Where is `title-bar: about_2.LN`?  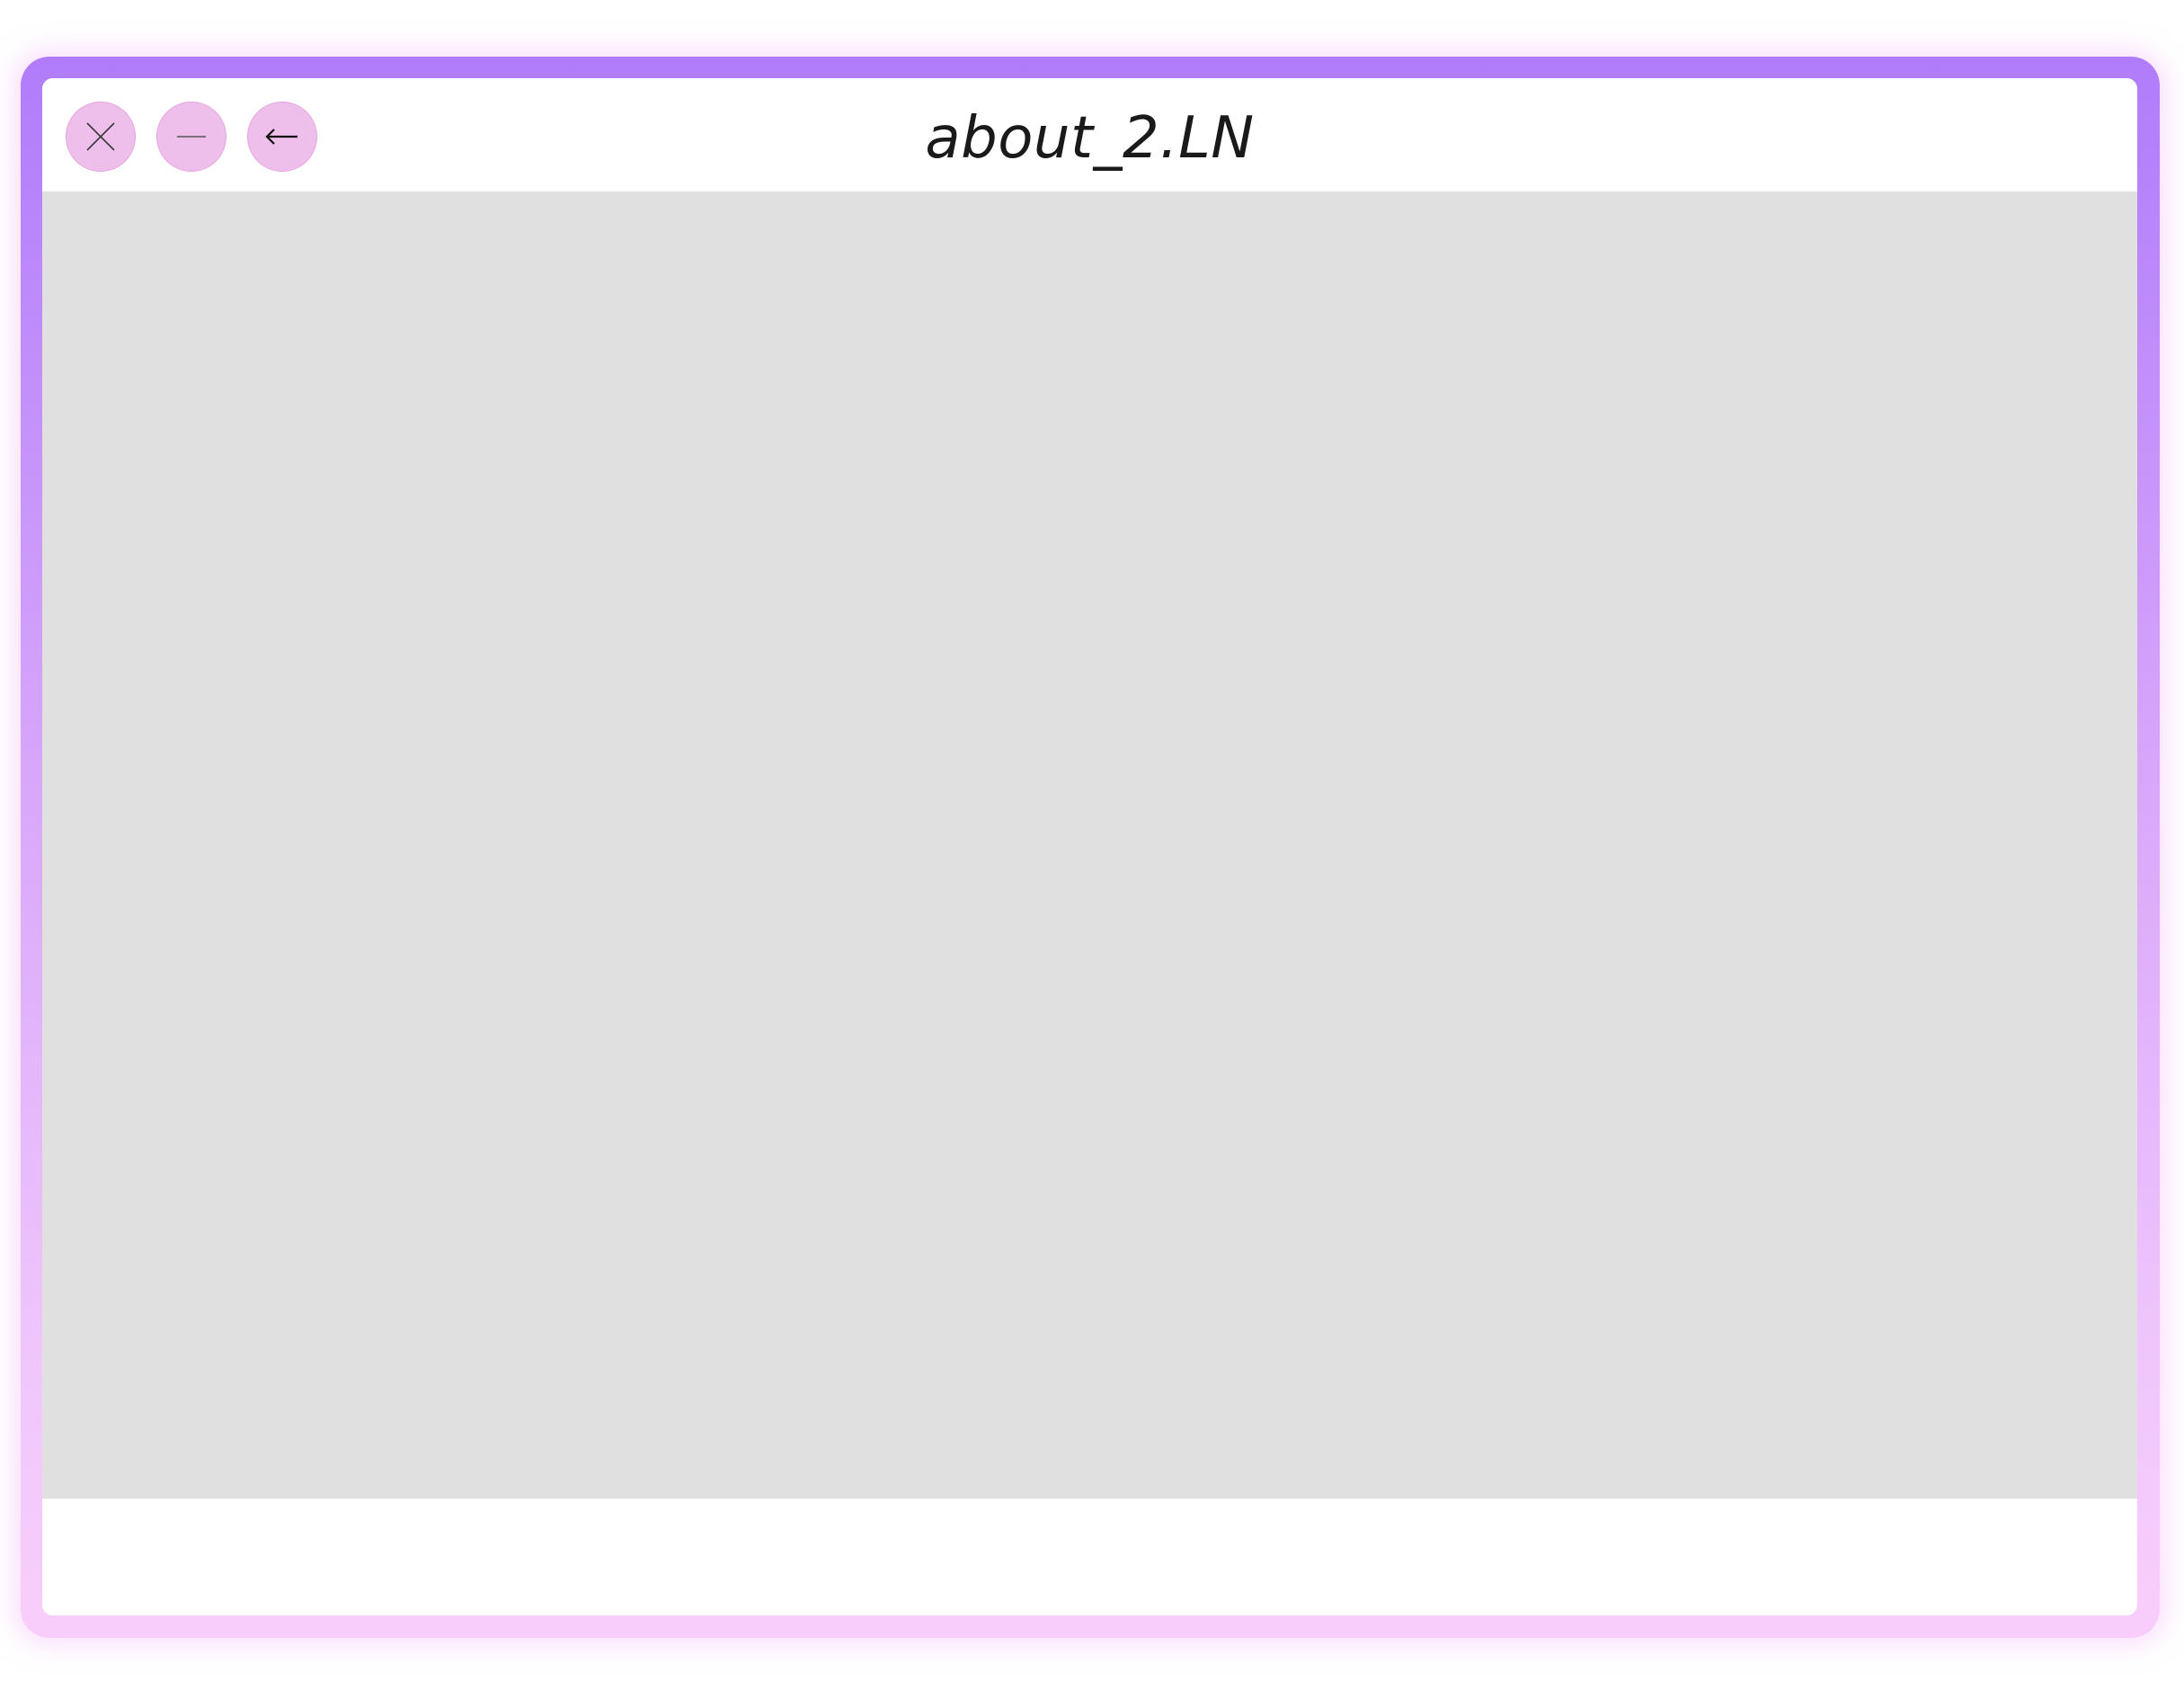 title-bar: about_2.LN is located at coordinates (1089, 134).